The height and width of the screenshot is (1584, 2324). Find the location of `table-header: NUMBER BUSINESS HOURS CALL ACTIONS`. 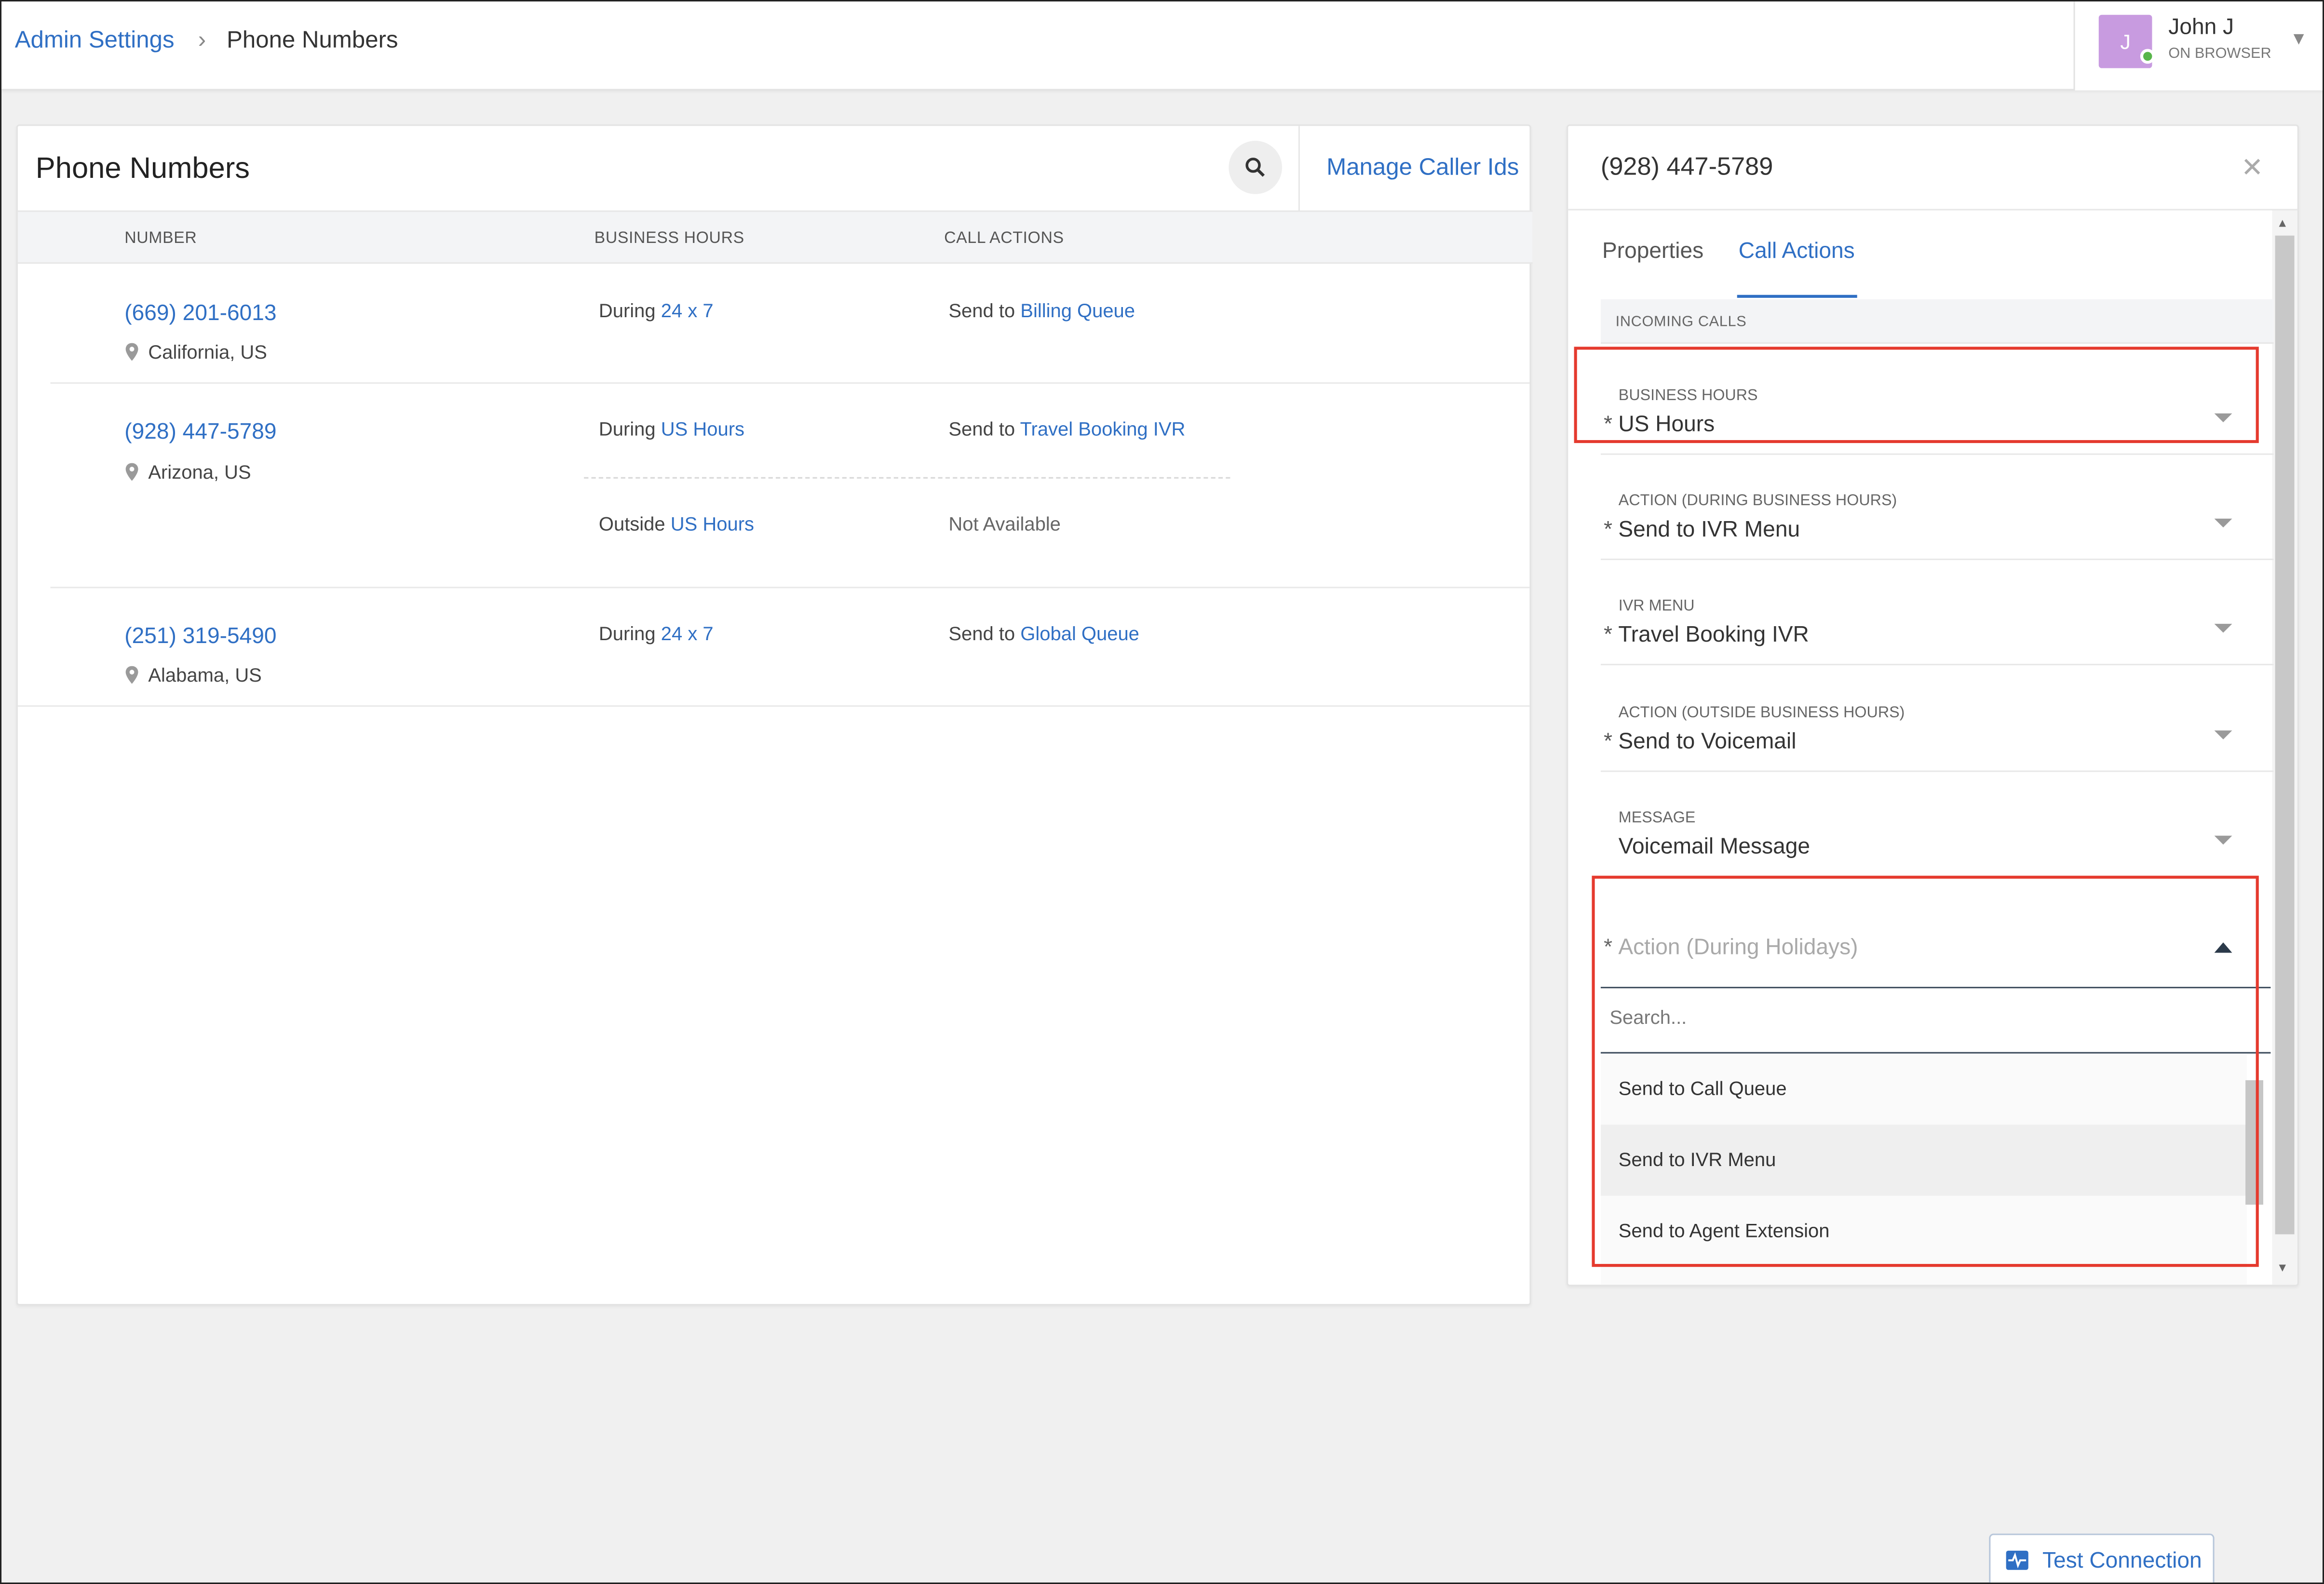

table-header: NUMBER BUSINESS HOURS CALL ACTIONS is located at coordinates (775, 237).